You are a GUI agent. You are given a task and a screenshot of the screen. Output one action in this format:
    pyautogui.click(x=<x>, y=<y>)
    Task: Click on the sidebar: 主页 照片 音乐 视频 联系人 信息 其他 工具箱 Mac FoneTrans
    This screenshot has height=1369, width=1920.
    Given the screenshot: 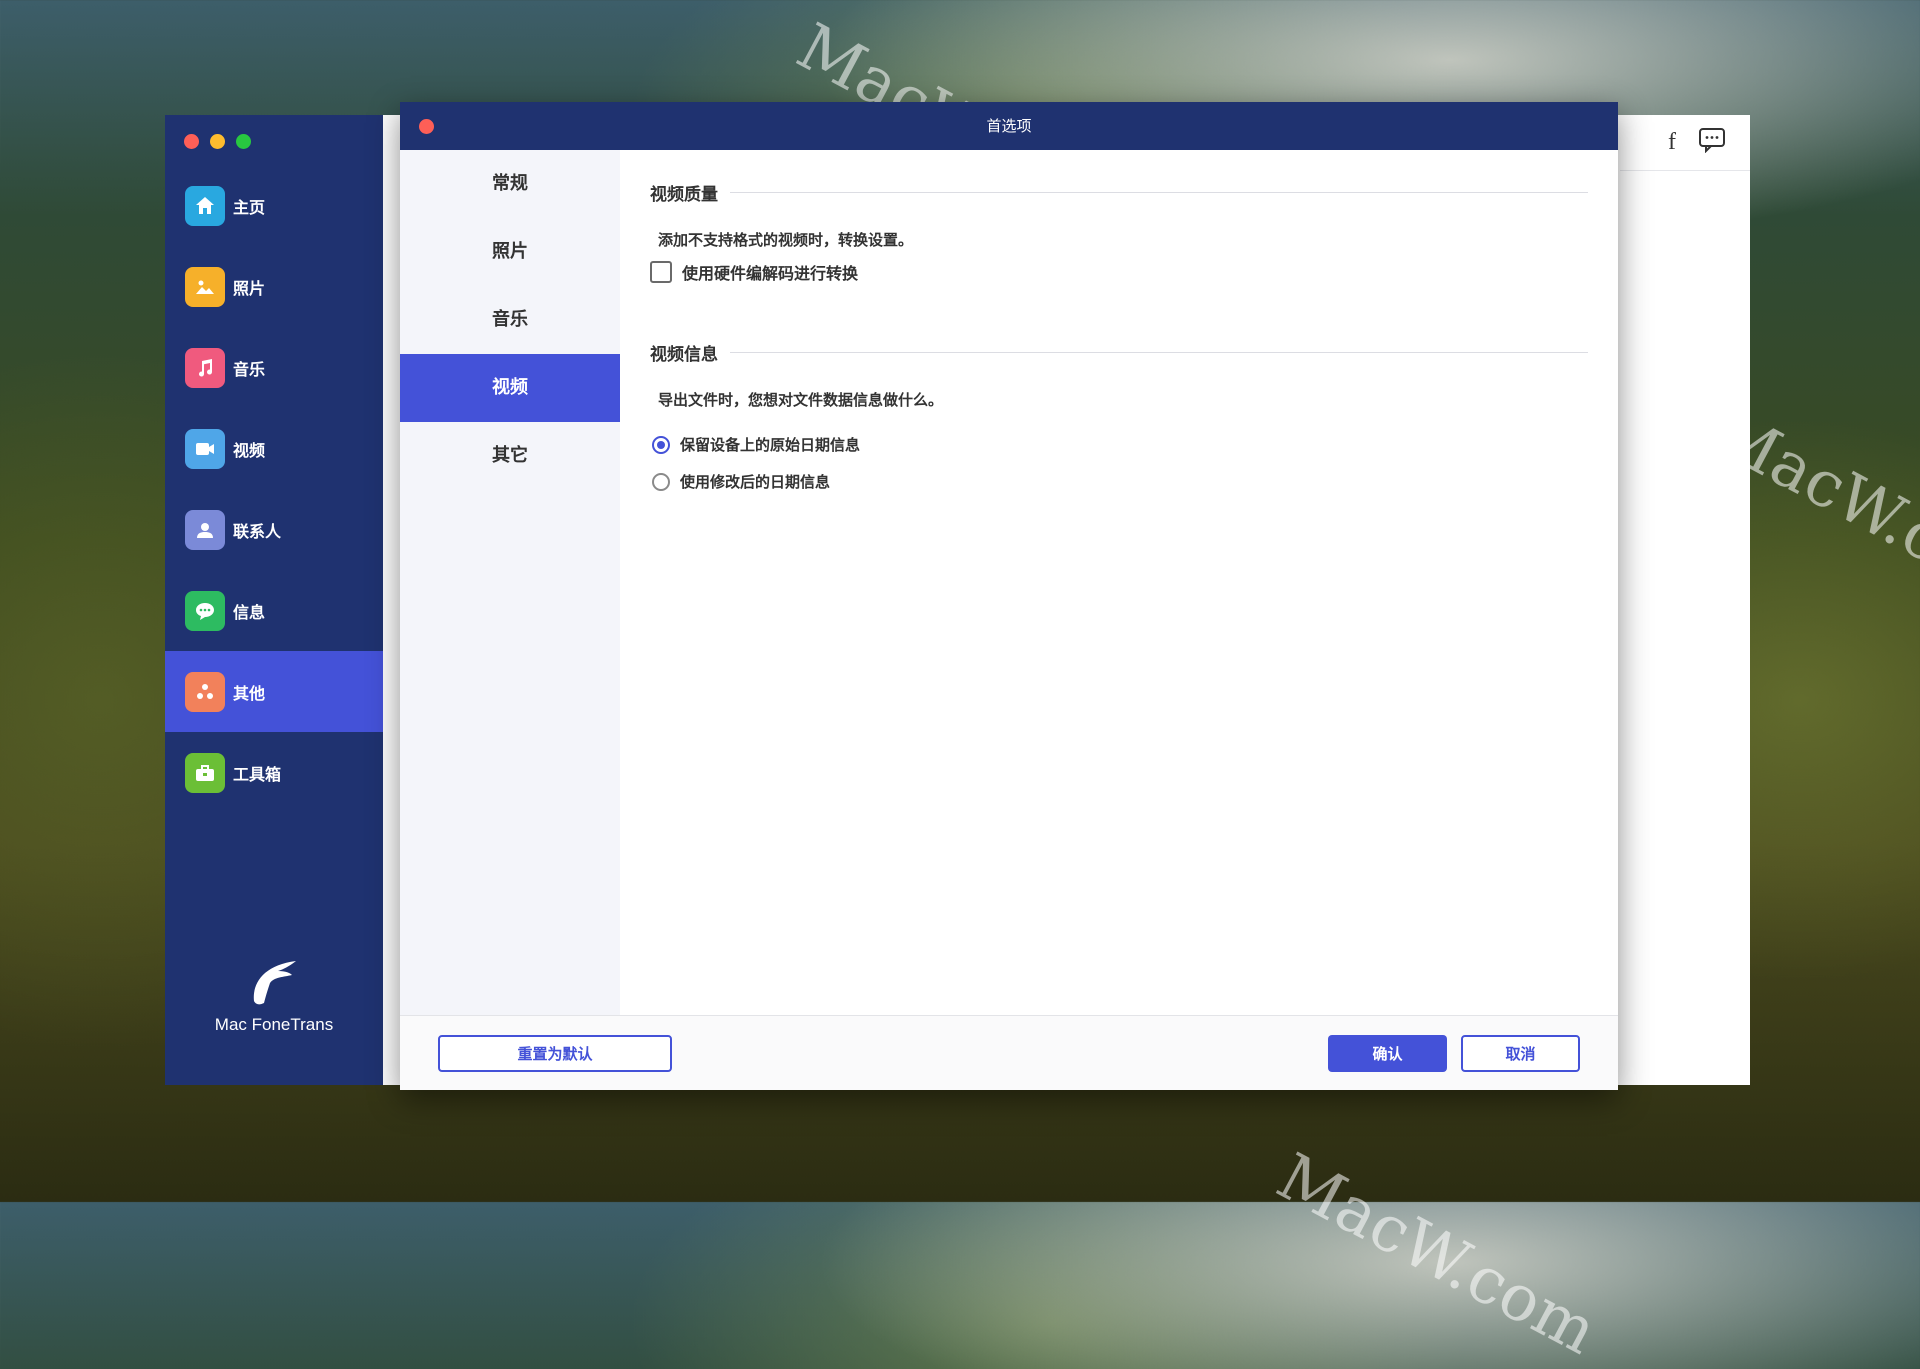 What is the action you would take?
    pyautogui.click(x=274, y=600)
    